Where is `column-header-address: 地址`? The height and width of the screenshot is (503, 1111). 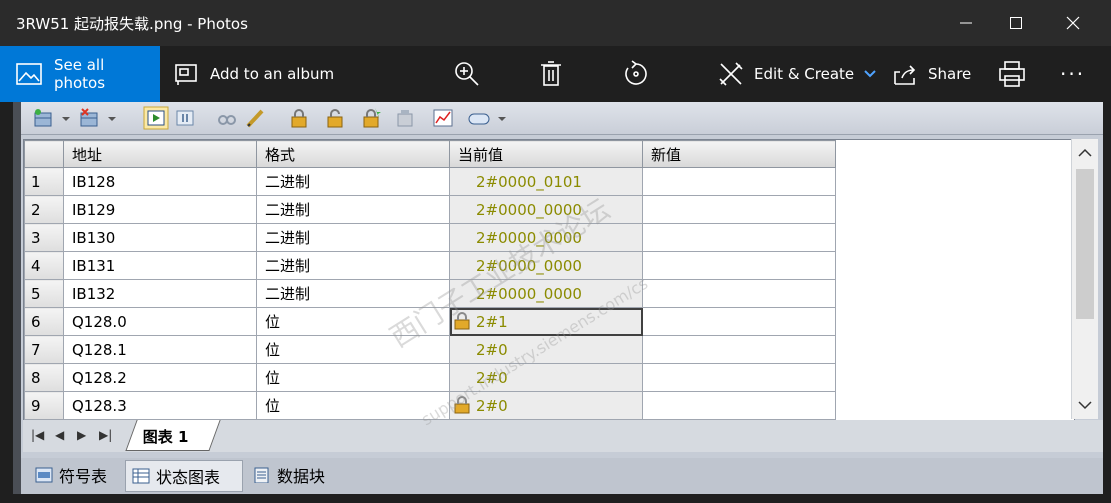
column-header-address: 地址 is located at coordinates (160, 154).